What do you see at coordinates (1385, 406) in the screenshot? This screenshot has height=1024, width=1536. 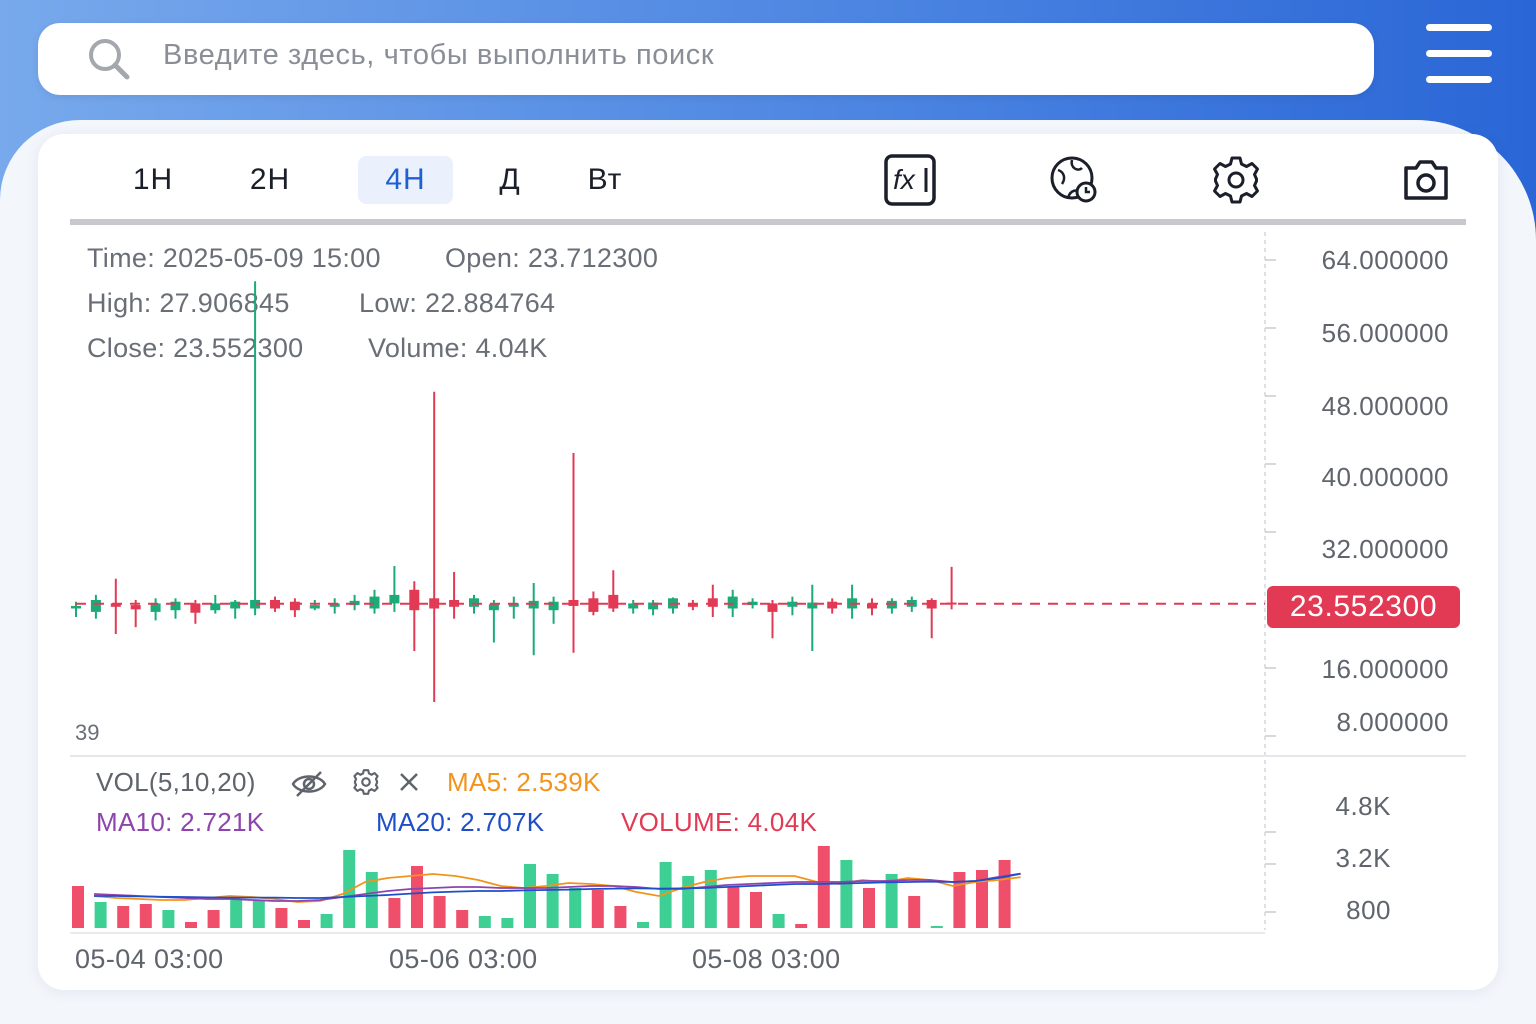 I see `price-axis-label: 48.000000` at bounding box center [1385, 406].